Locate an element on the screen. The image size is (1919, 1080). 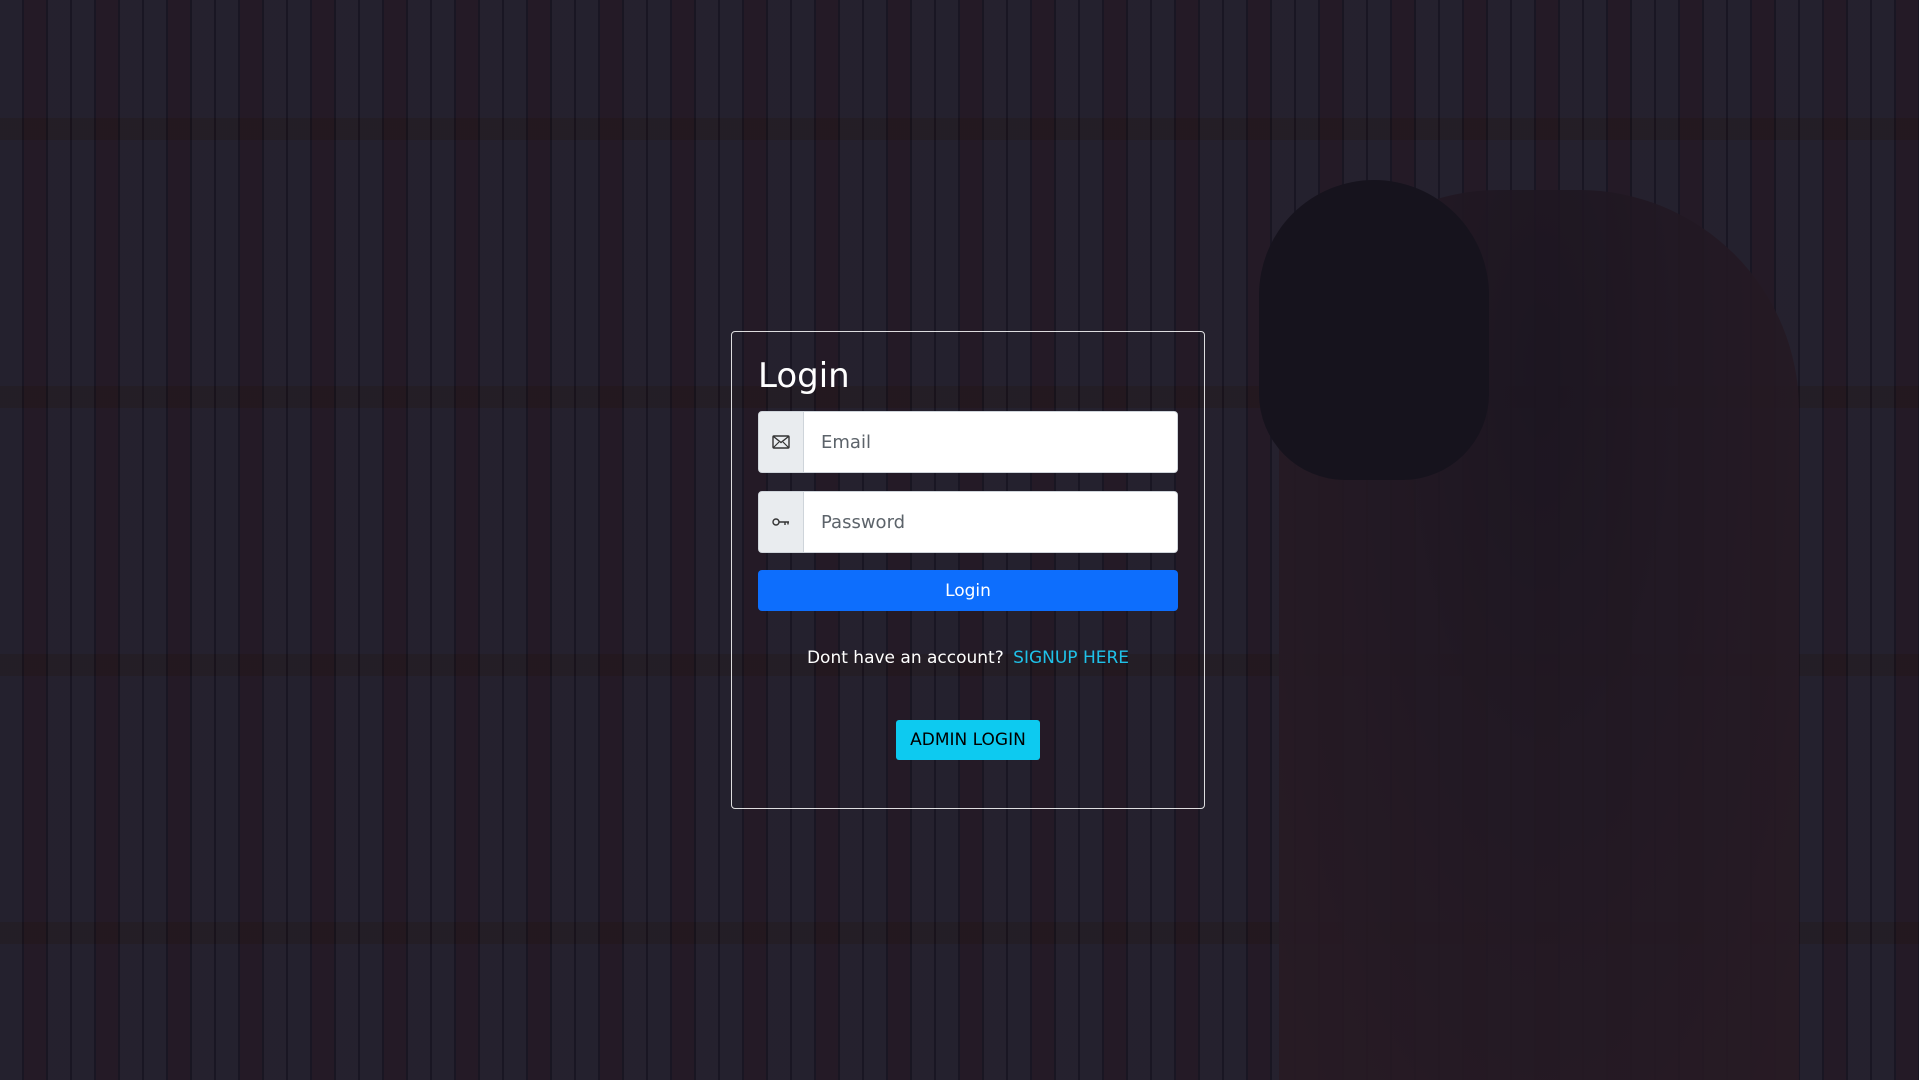
email-field is located at coordinates (990, 442).